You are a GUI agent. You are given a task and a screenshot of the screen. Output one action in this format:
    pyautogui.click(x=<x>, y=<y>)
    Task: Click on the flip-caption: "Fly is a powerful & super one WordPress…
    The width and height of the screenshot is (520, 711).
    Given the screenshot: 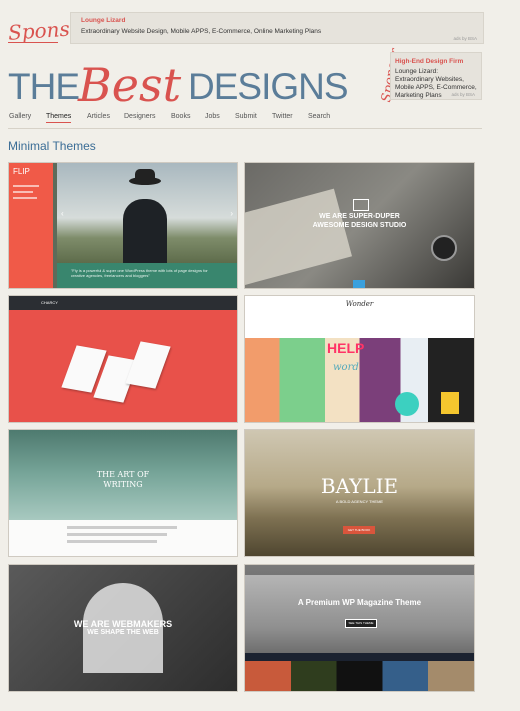 What is the action you would take?
    pyautogui.click(x=139, y=273)
    